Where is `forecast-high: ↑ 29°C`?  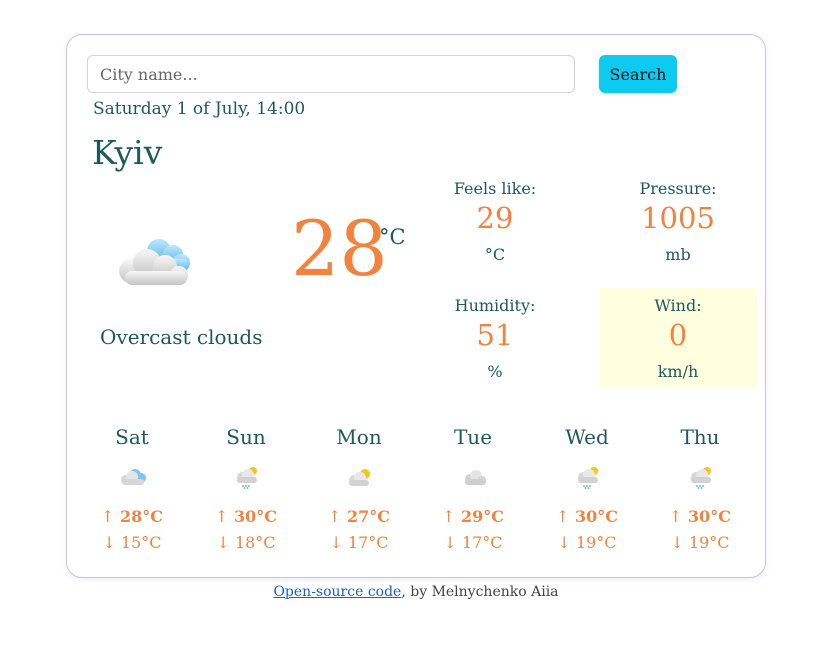
forecast-high: ↑ 29°C is located at coordinates (473, 516).